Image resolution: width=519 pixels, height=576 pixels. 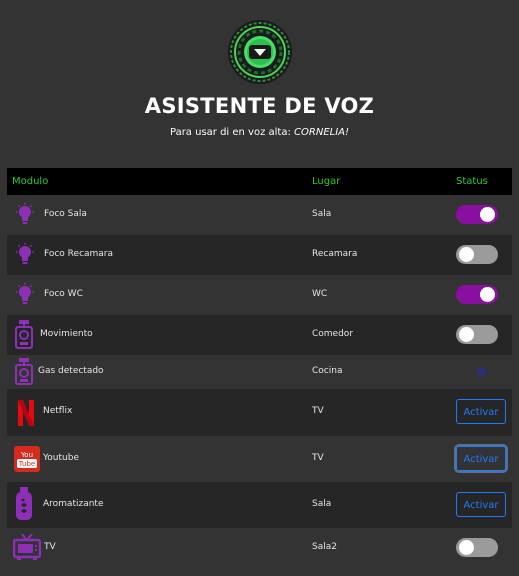 What do you see at coordinates (259, 215) in the screenshot?
I see `table-row: Foco Sala Sala` at bounding box center [259, 215].